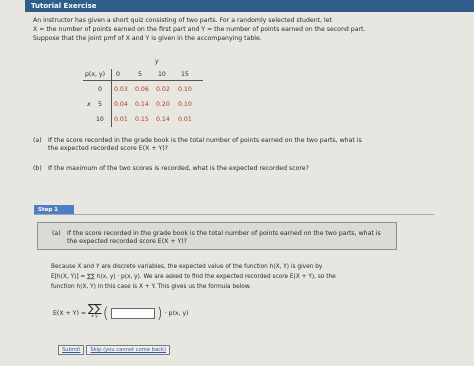  Describe the element at coordinates (111, 98) in the screenshot. I see `table-divider-vertical` at that location.